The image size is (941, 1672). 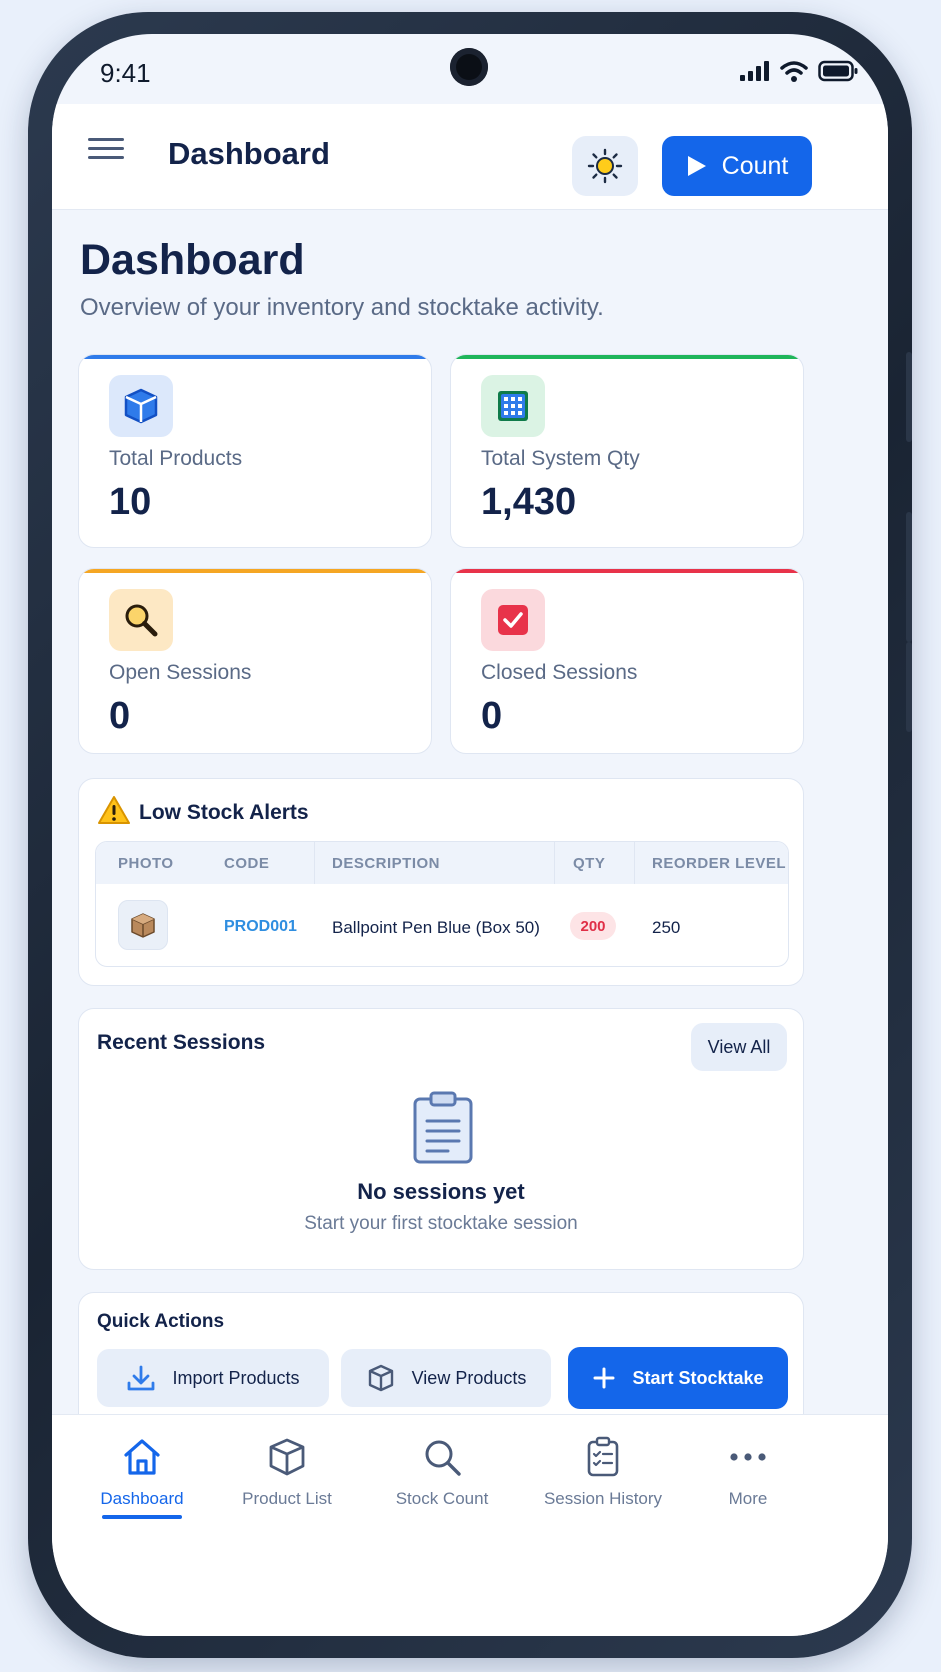 What do you see at coordinates (114, 810) in the screenshot?
I see `warning-icon` at bounding box center [114, 810].